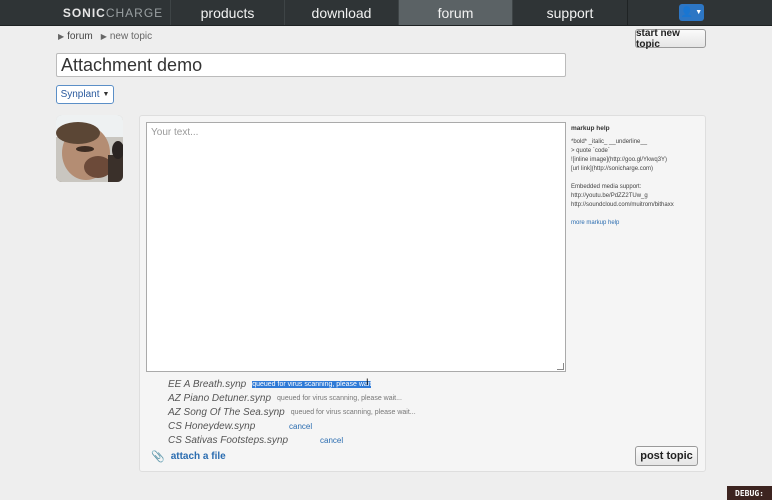 This screenshot has height=500, width=772. What do you see at coordinates (226, 412) in the screenshot?
I see `attachment-name: AZ Song Of The Sea.synp` at bounding box center [226, 412].